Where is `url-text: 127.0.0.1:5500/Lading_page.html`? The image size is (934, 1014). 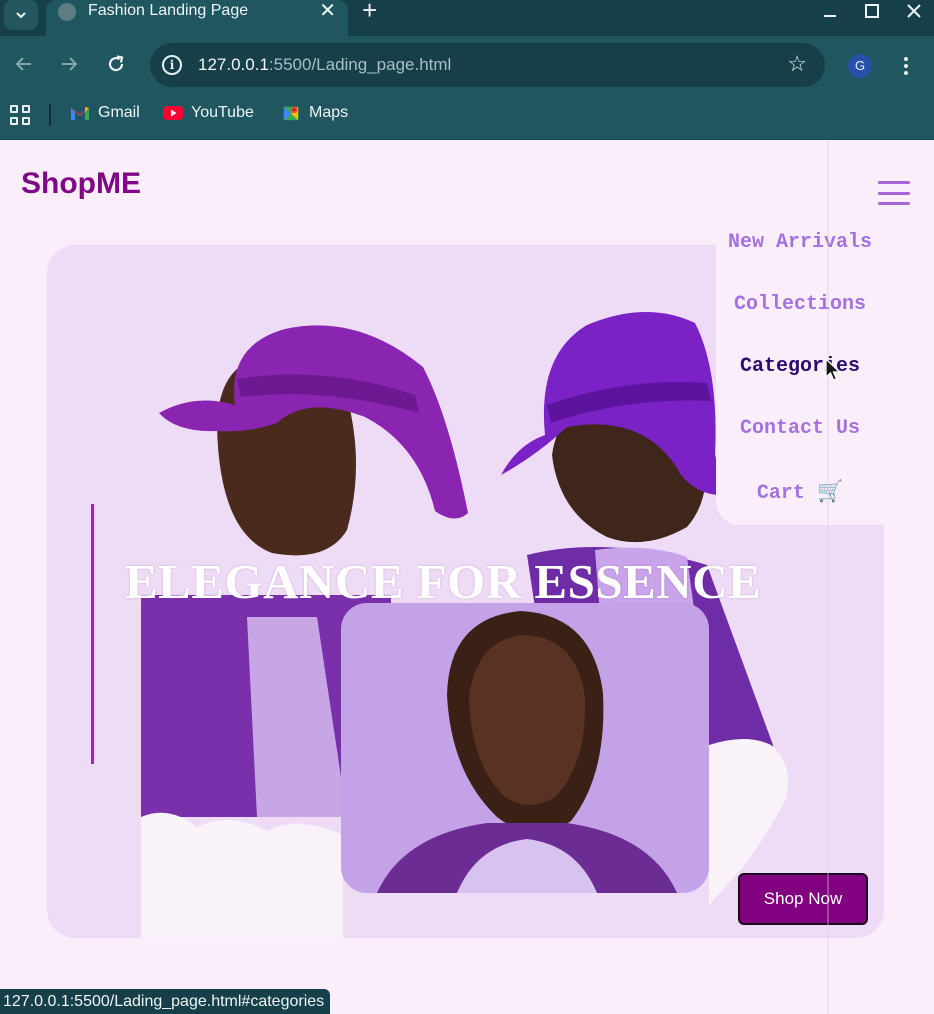 url-text: 127.0.0.1:5500/Lading_page.html is located at coordinates (324, 65).